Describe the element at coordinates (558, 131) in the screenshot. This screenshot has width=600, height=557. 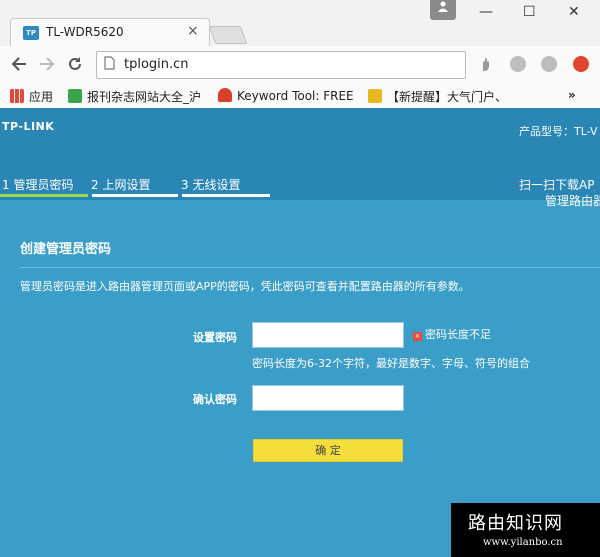
I see `product-model: 产品型号：TL-V` at that location.